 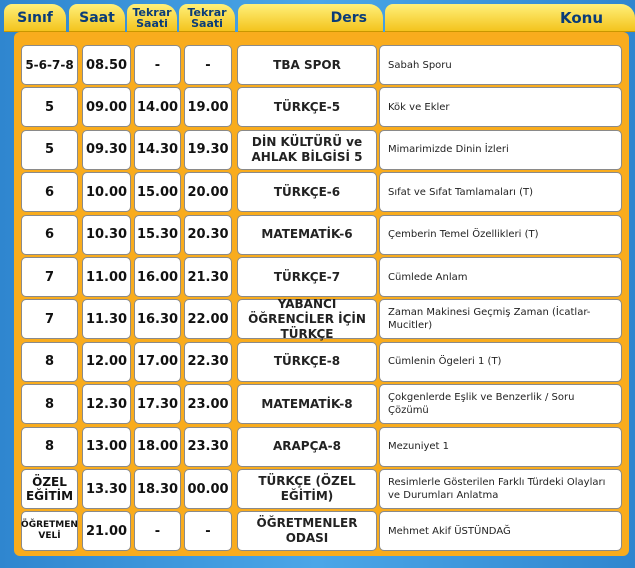 I want to click on cell-saat: 11.30, so click(x=106, y=319).